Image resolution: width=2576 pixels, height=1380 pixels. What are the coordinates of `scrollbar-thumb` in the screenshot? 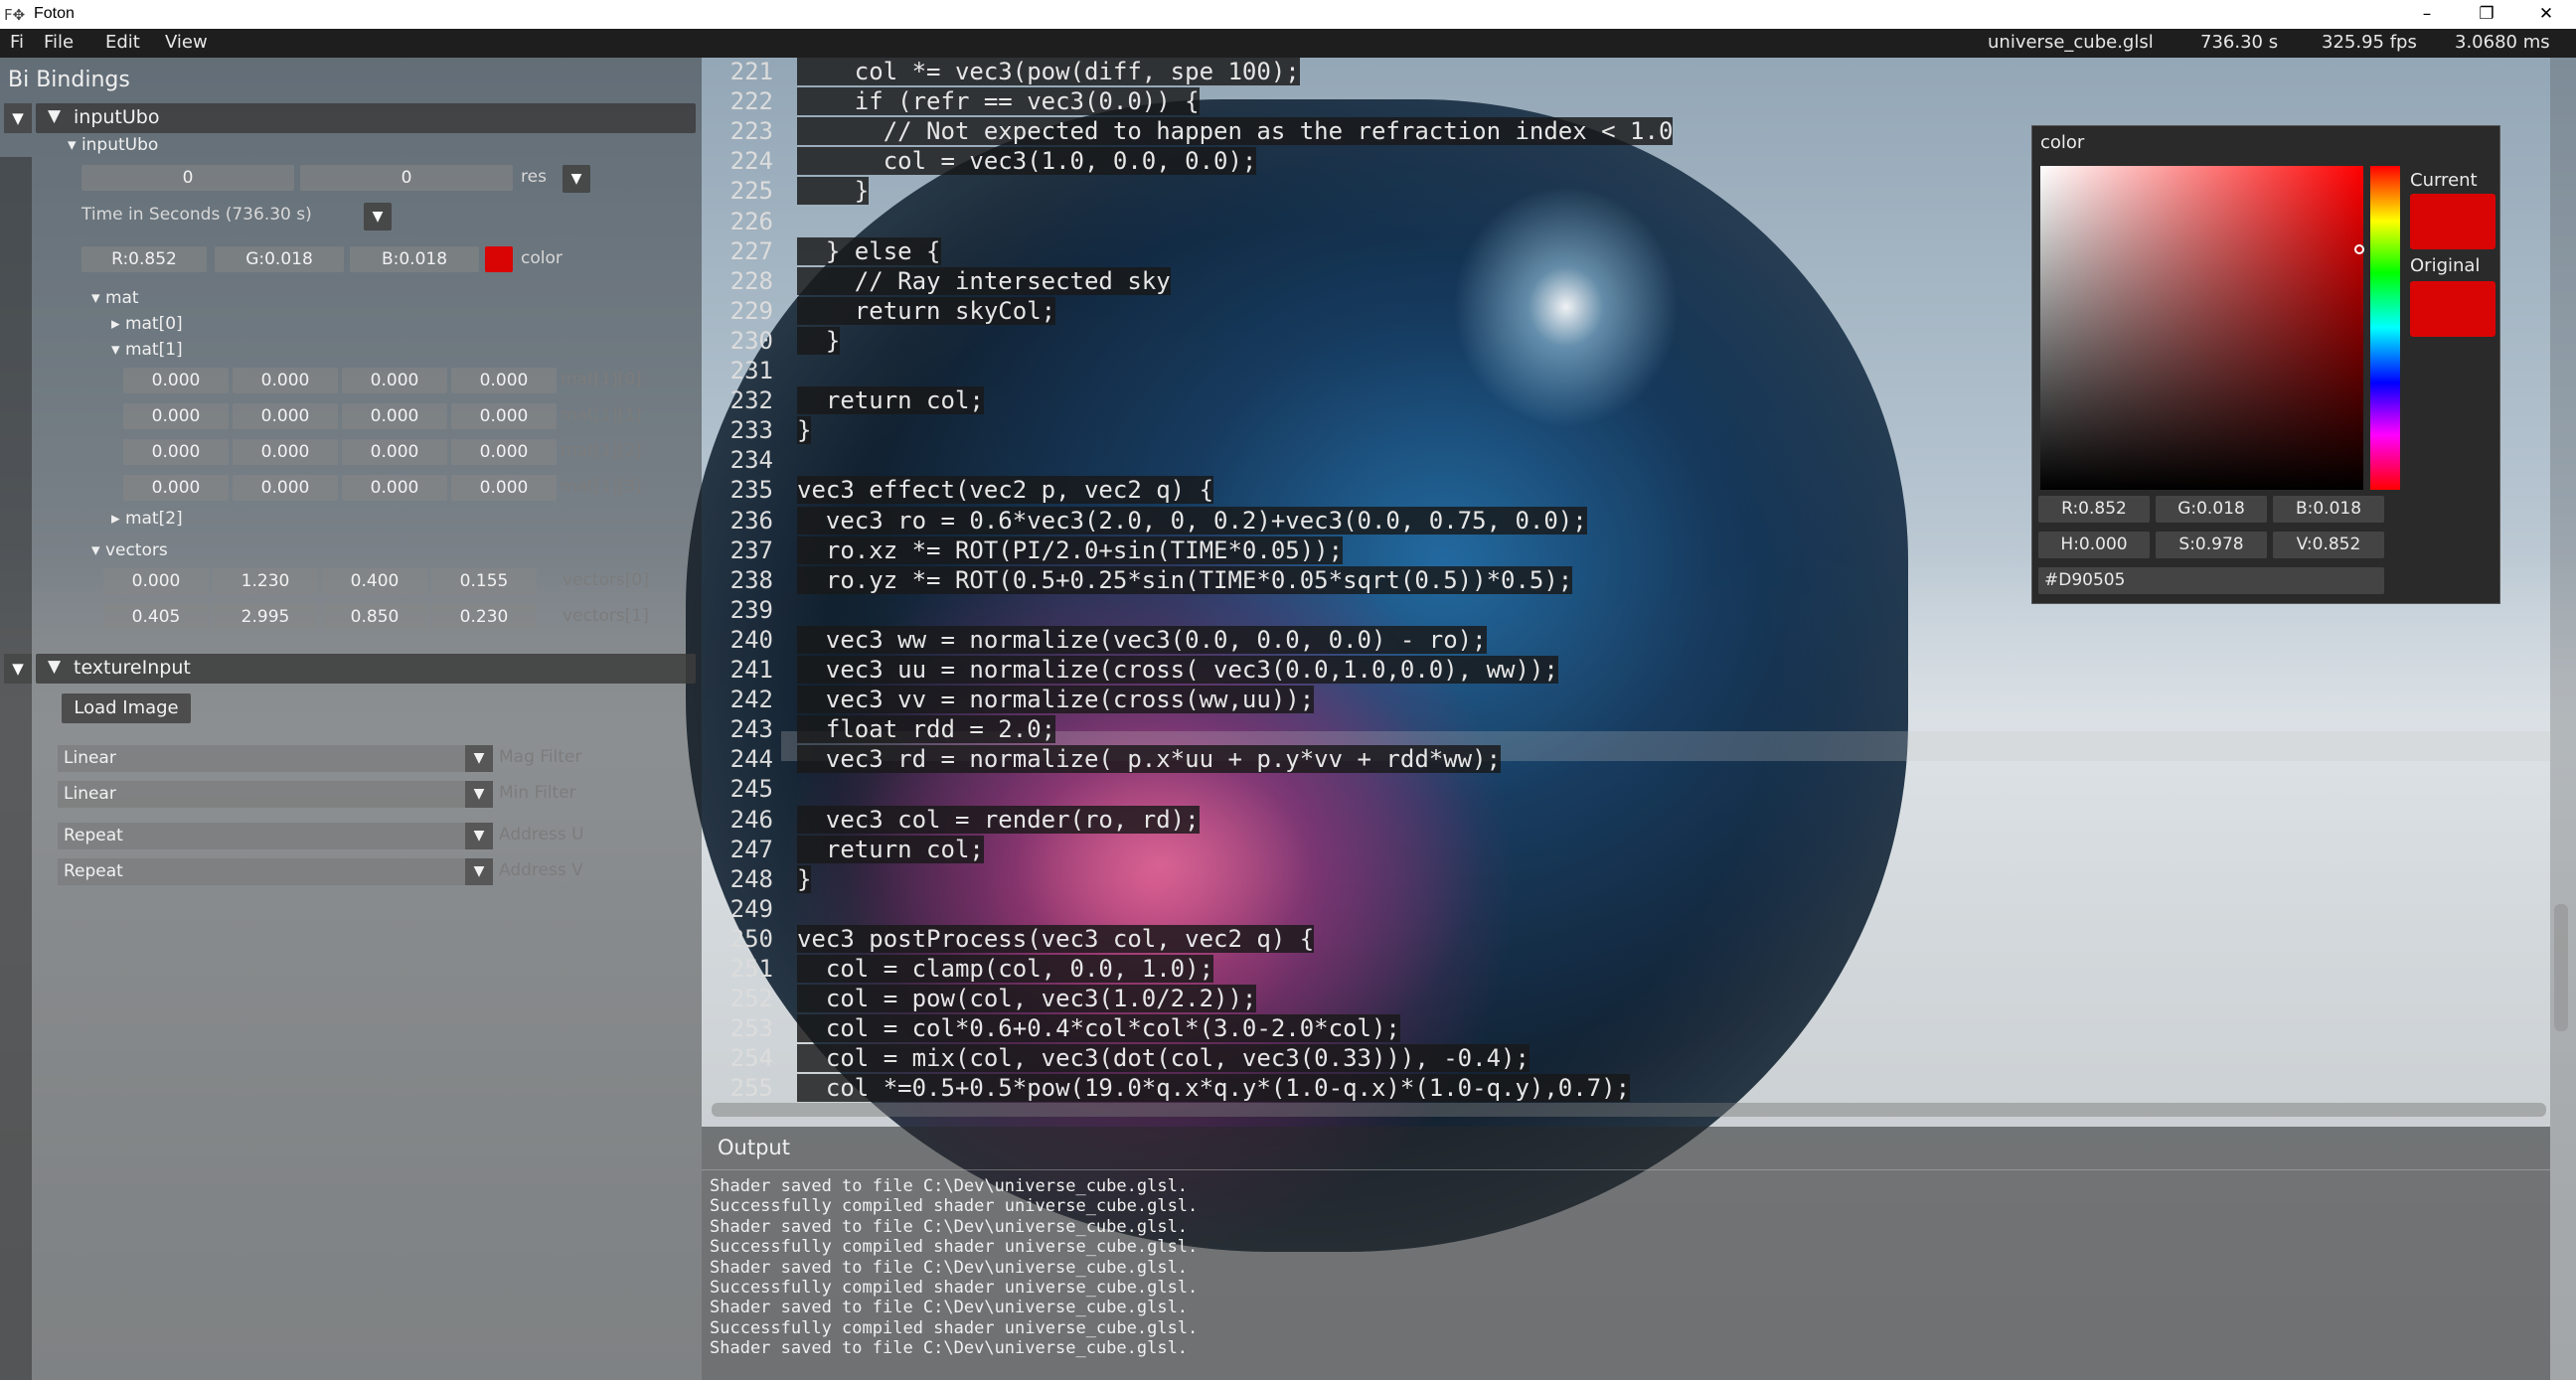 It's located at (2561, 967).